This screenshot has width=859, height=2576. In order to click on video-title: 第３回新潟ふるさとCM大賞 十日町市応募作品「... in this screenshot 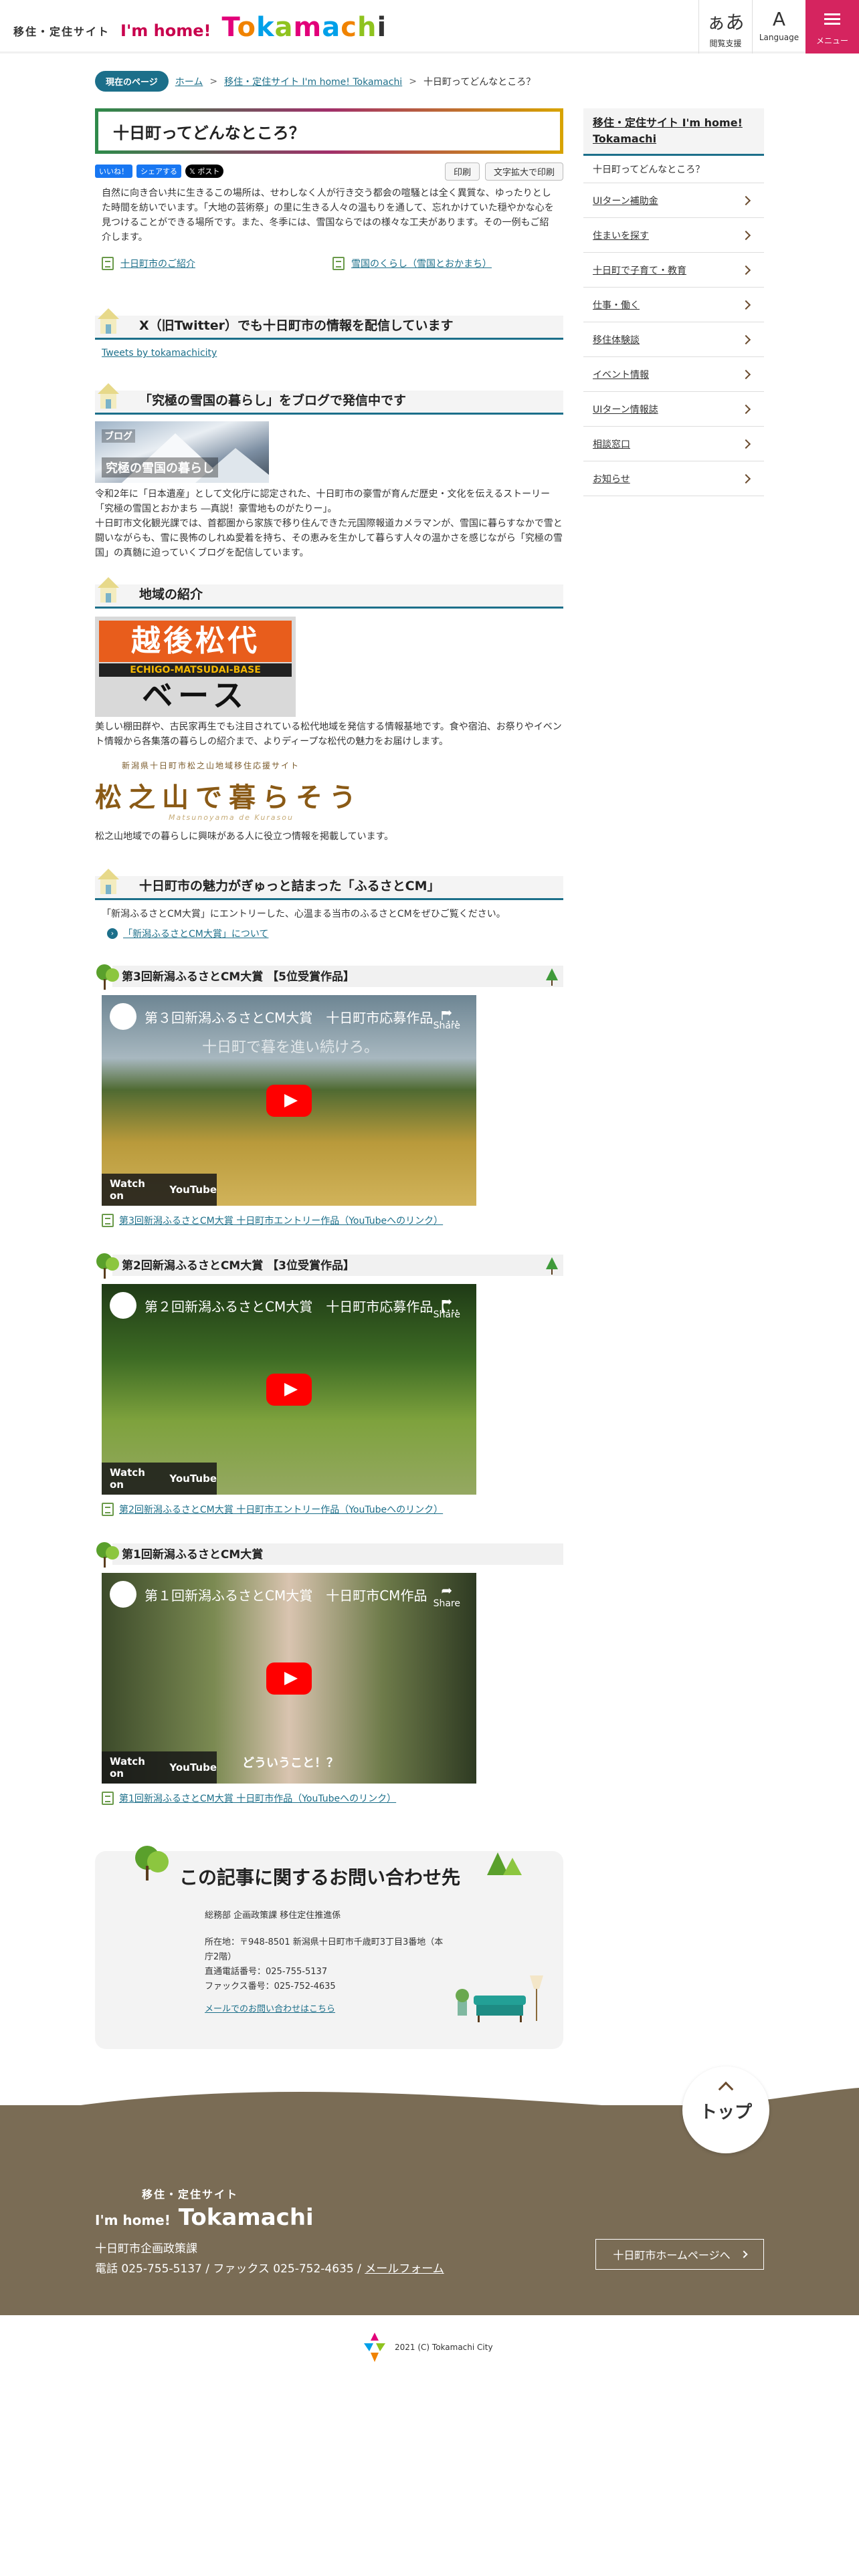, I will do `click(302, 1018)`.